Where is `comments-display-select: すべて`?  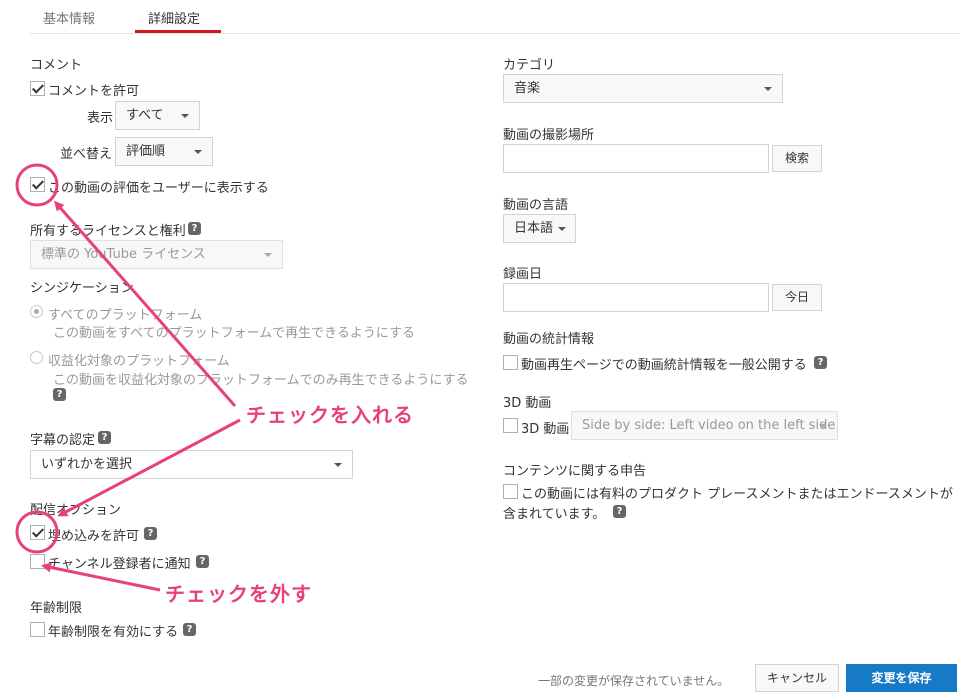 comments-display-select: すべて is located at coordinates (157, 115).